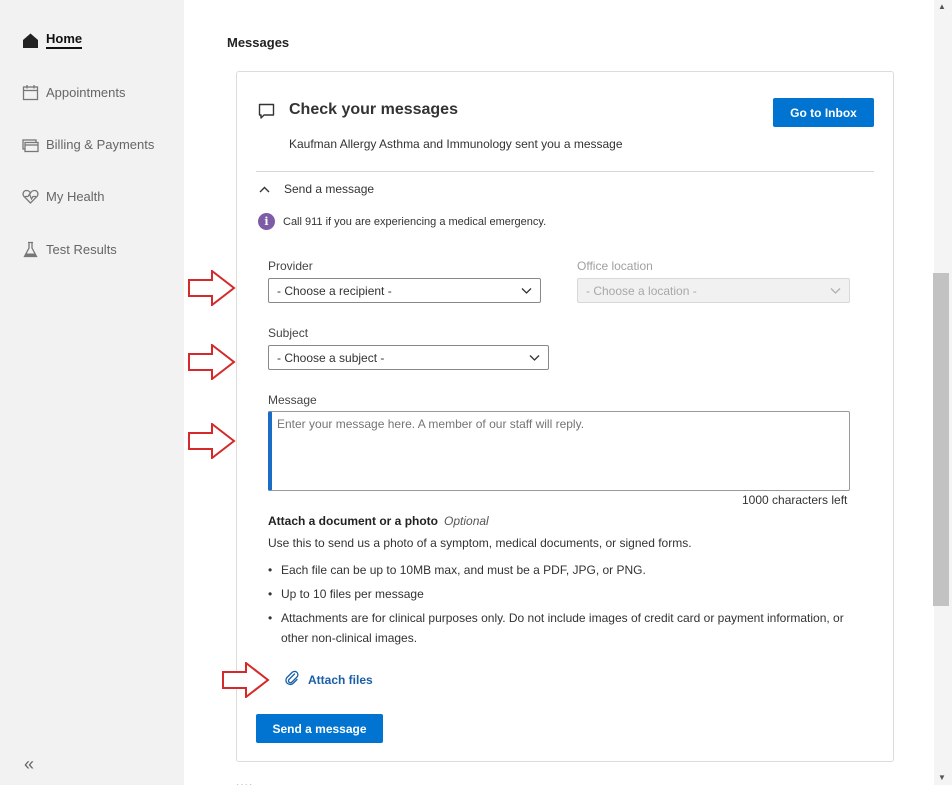 The image size is (952, 785). What do you see at coordinates (266, 221) in the screenshot?
I see `info-icon: i` at bounding box center [266, 221].